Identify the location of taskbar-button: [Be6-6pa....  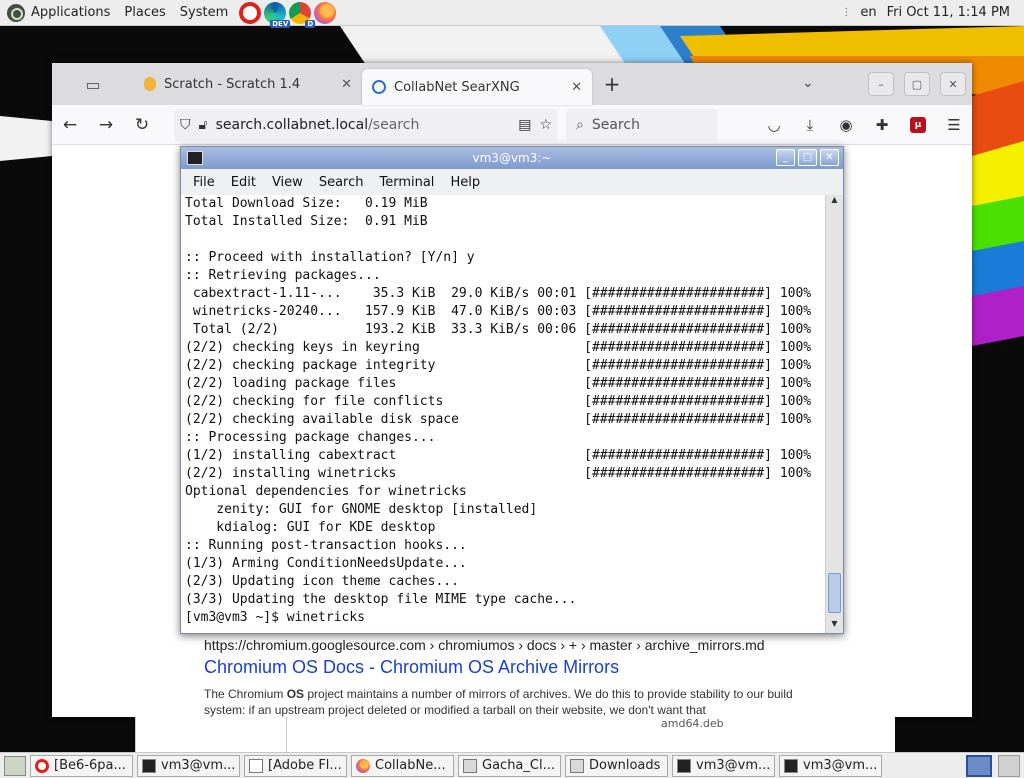
(81, 765).